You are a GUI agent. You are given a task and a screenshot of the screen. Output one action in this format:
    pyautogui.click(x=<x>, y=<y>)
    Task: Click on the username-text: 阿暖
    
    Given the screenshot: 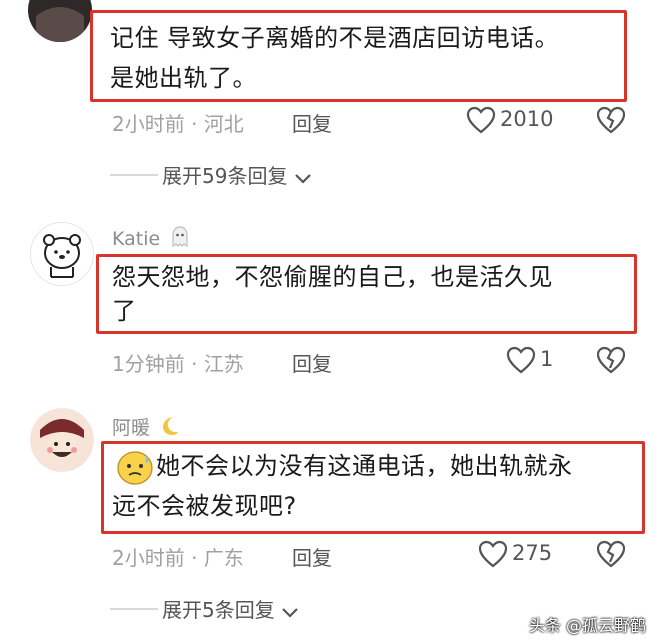 What is the action you would take?
    pyautogui.click(x=131, y=428)
    